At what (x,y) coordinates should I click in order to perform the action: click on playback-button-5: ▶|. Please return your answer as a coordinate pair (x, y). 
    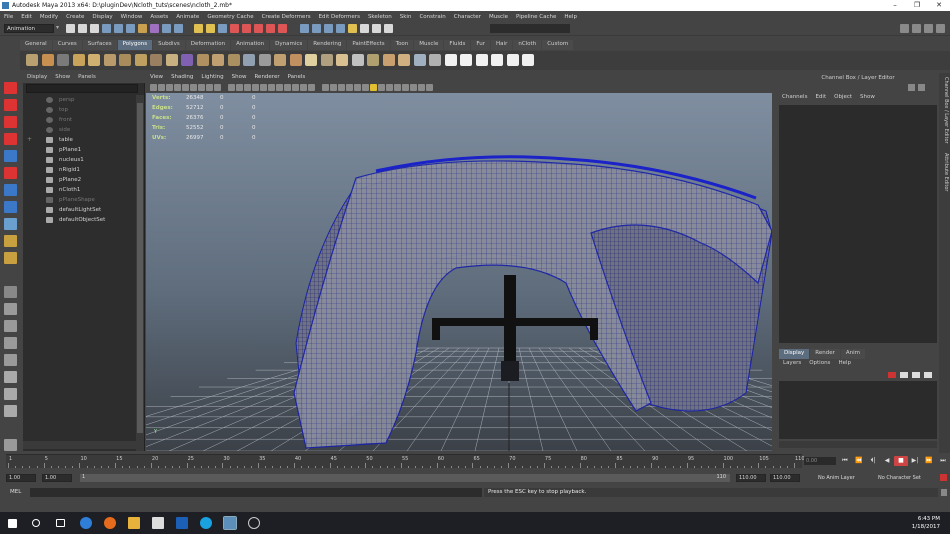
    Looking at the image, I should click on (915, 461).